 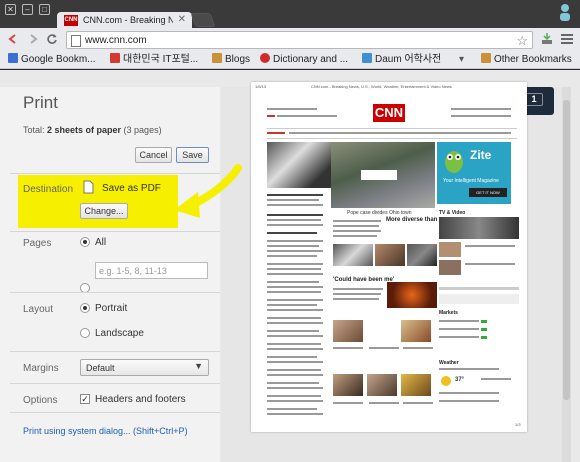 I want to click on preview-header-date: 1/6/13, so click(x=261, y=86).